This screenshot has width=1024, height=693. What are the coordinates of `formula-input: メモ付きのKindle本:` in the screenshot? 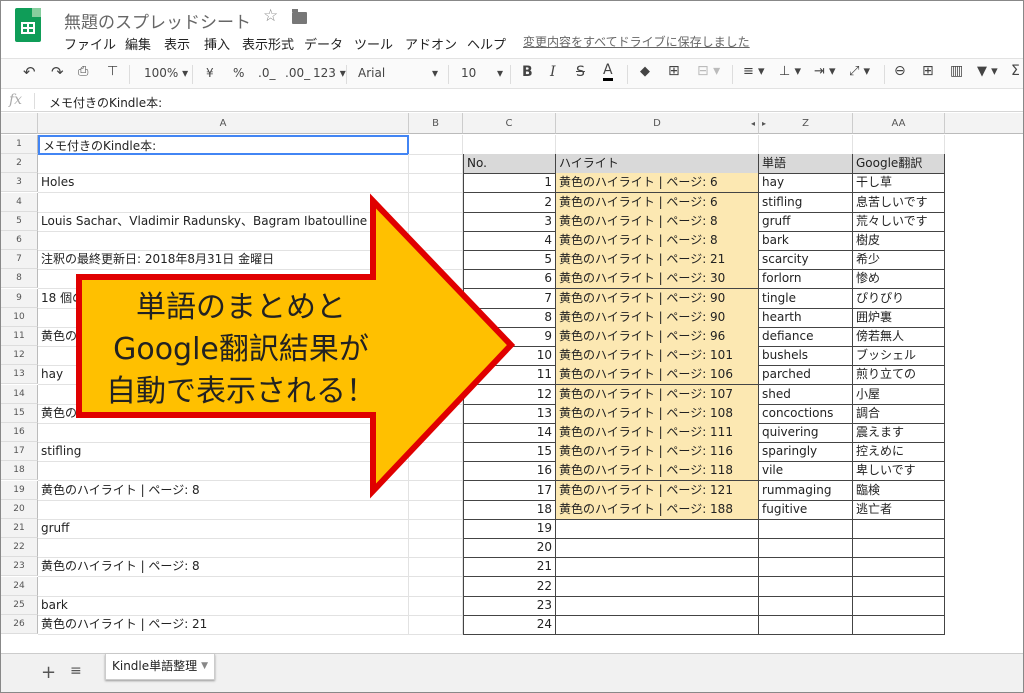 It's located at (105, 102).